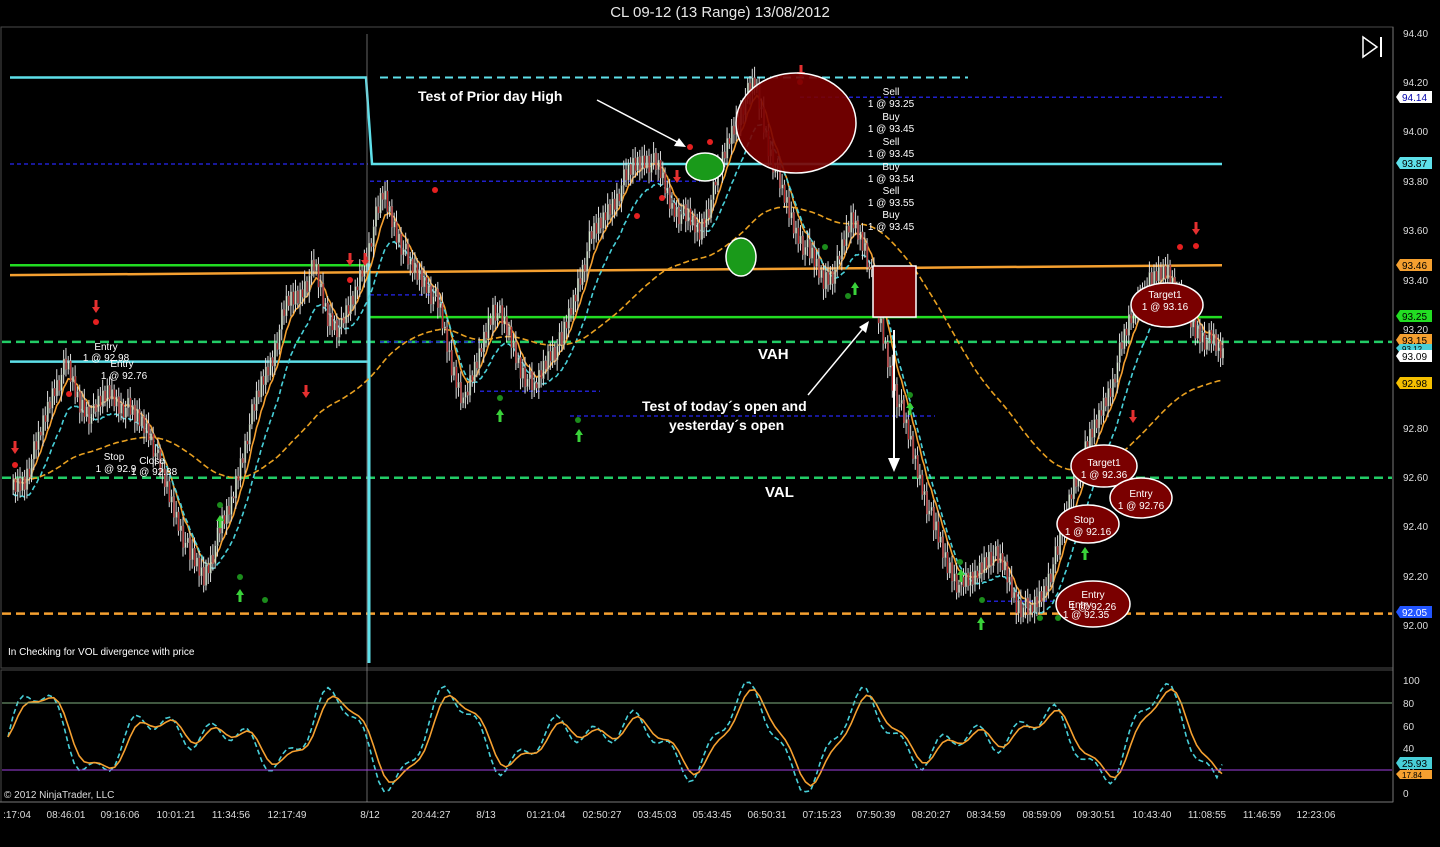 This screenshot has width=1440, height=847. Describe the element at coordinates (1165, 295) in the screenshot. I see `trade-label: Target1` at that location.